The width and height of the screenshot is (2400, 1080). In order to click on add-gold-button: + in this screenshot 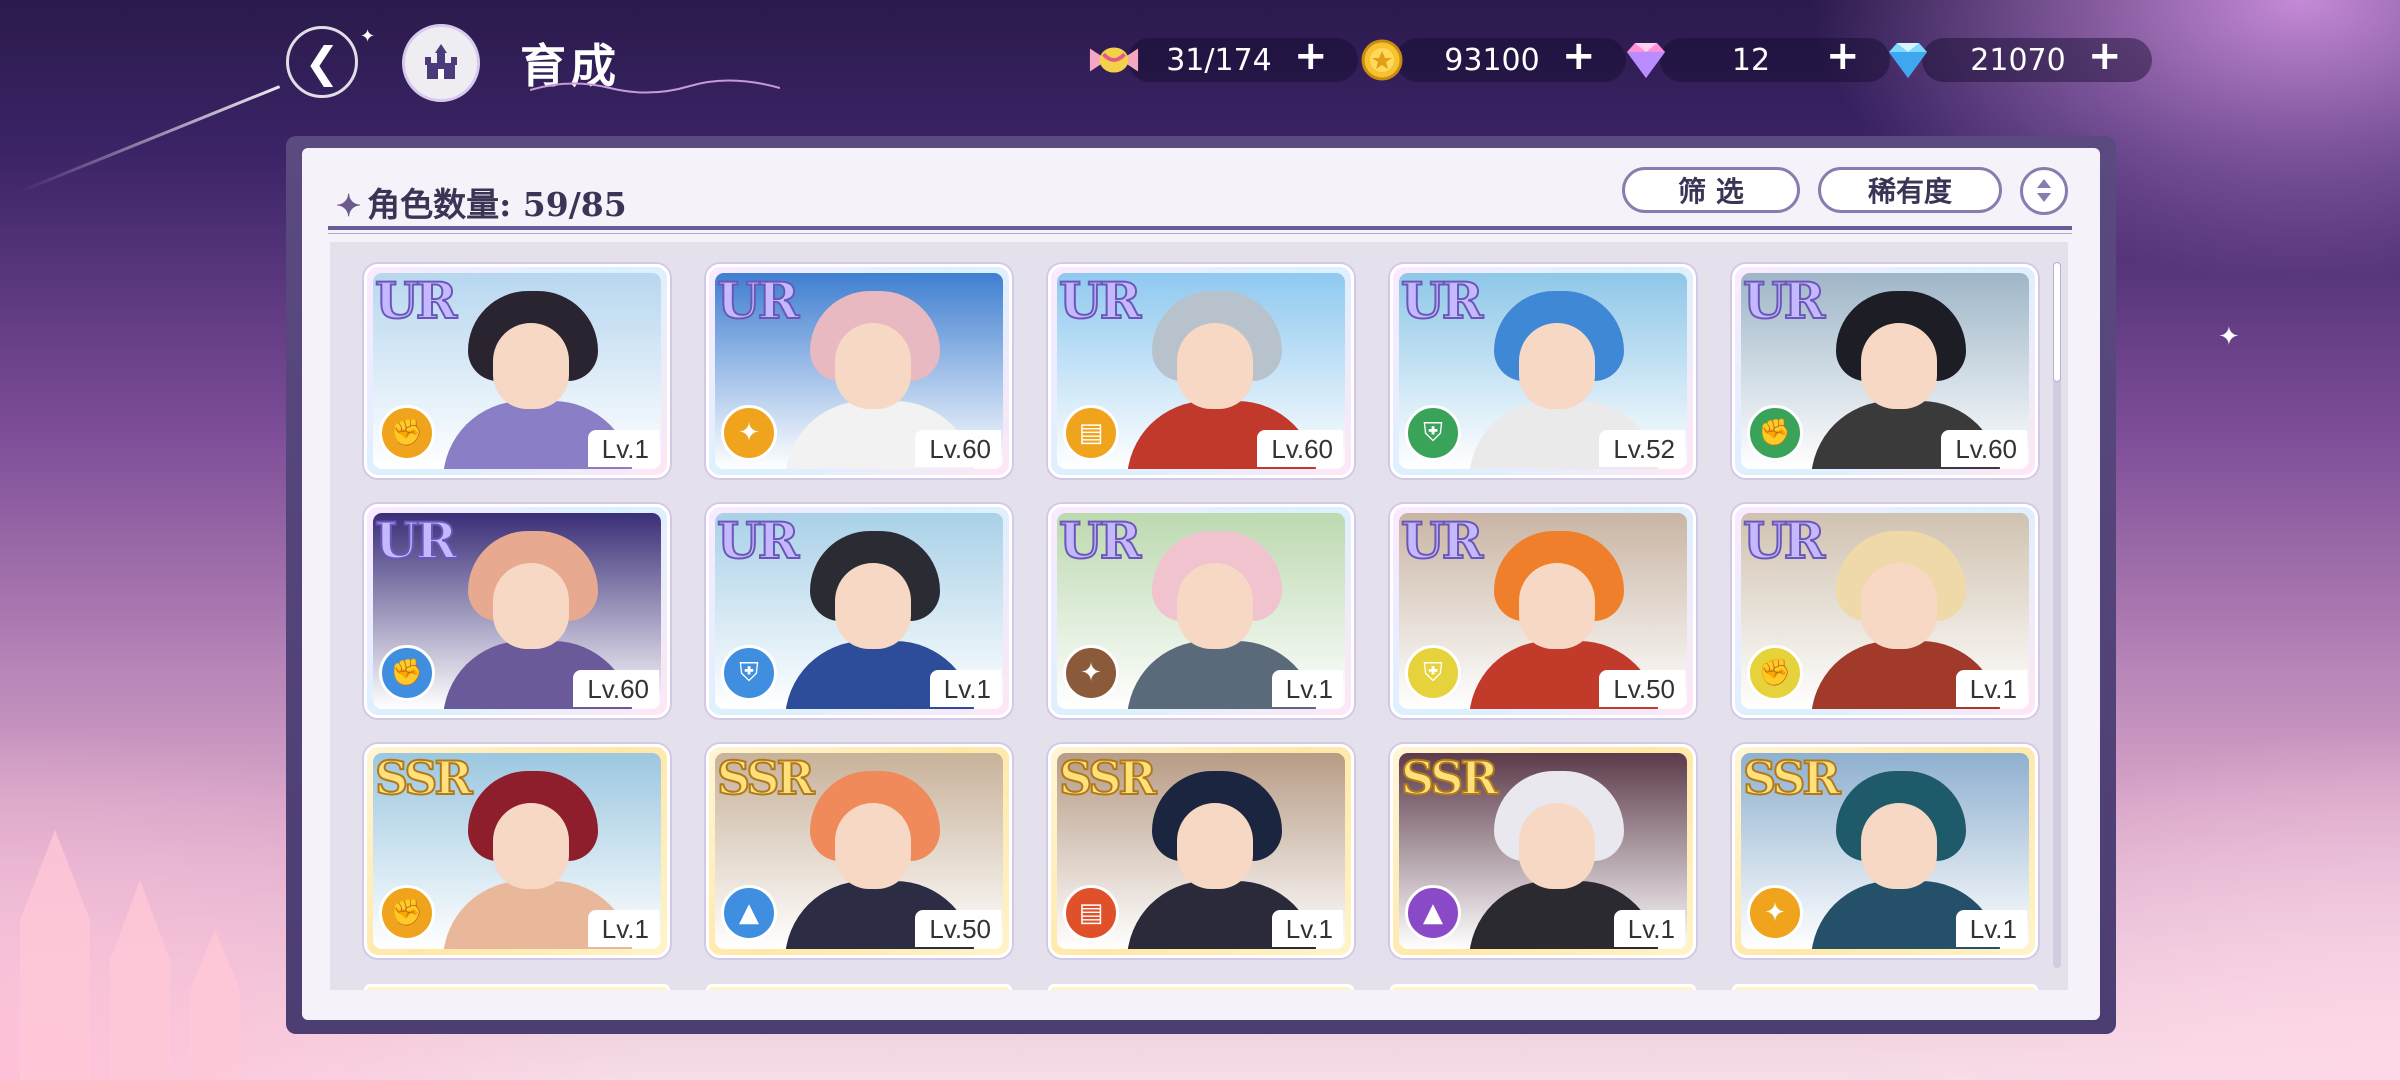, I will do `click(1579, 56)`.